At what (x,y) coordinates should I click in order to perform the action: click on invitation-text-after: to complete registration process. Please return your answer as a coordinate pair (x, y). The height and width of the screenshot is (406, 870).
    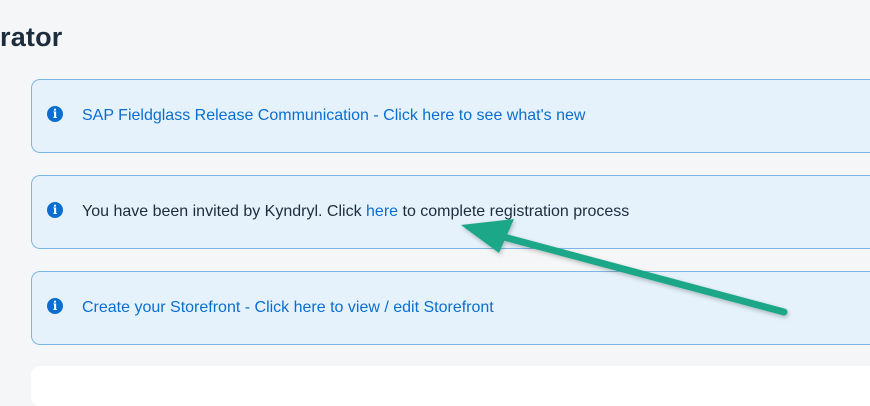
    Looking at the image, I should click on (514, 211).